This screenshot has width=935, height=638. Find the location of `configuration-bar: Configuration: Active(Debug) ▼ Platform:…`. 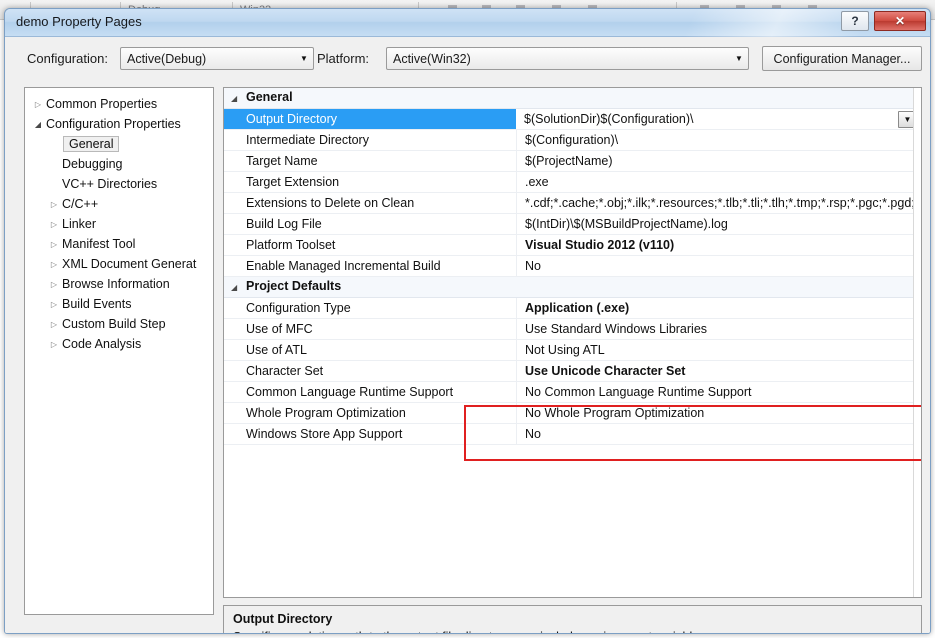

configuration-bar: Configuration: Active(Debug) ▼ Platform:… is located at coordinates (467, 60).